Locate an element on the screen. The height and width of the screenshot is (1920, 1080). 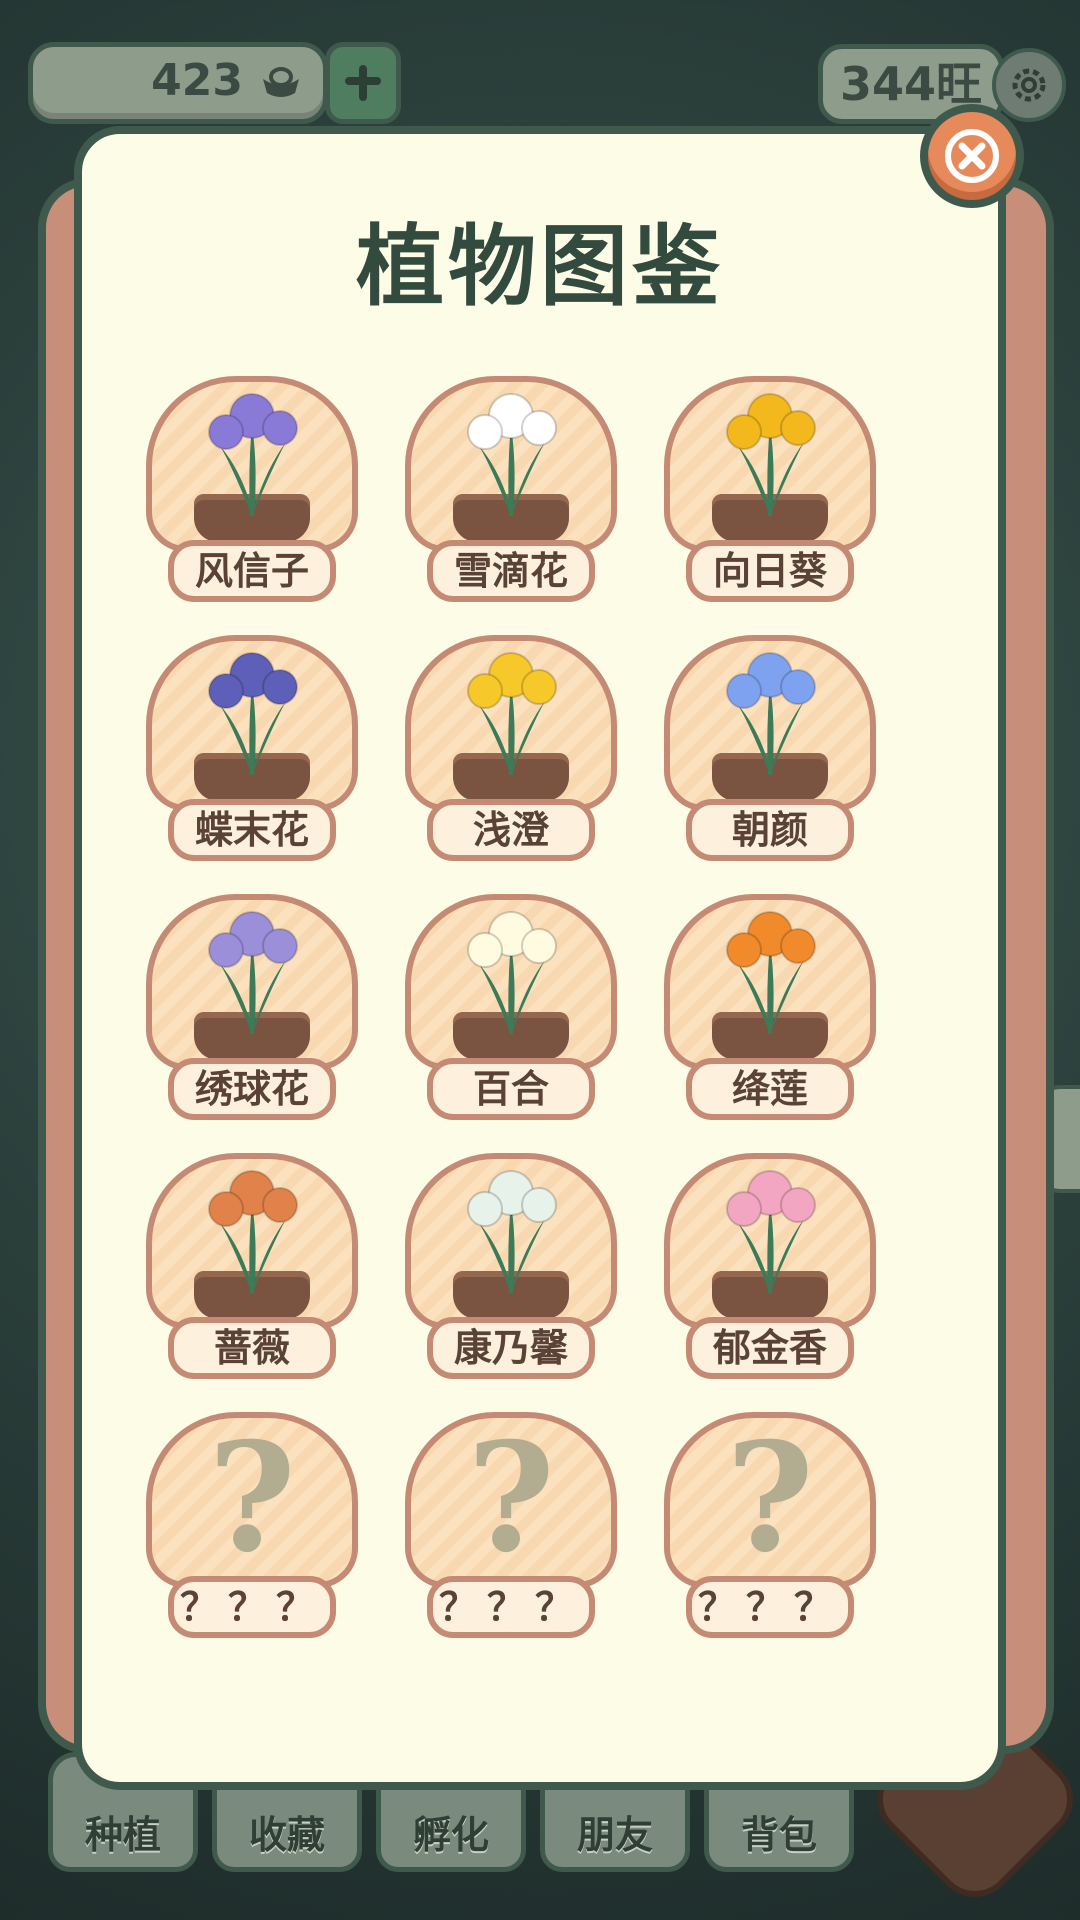
close-button is located at coordinates (972, 156).